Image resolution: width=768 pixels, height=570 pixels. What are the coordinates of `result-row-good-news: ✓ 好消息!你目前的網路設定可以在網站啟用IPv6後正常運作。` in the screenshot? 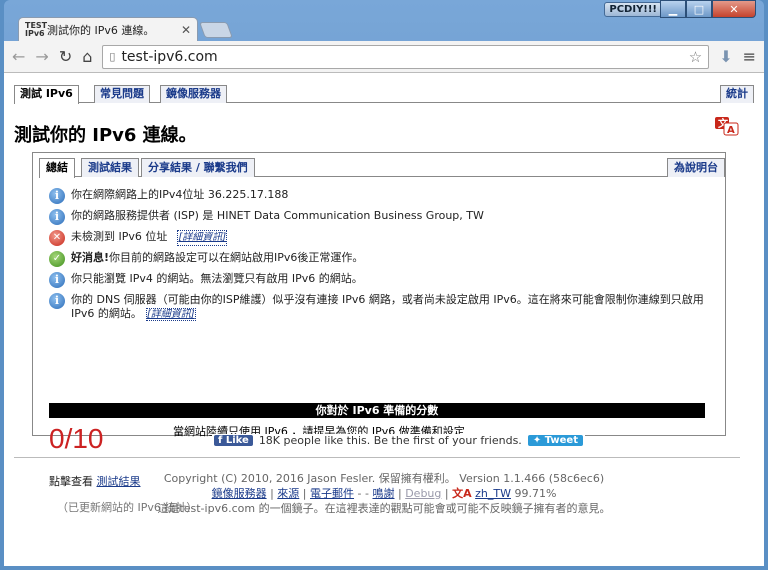 It's located at (379, 258).